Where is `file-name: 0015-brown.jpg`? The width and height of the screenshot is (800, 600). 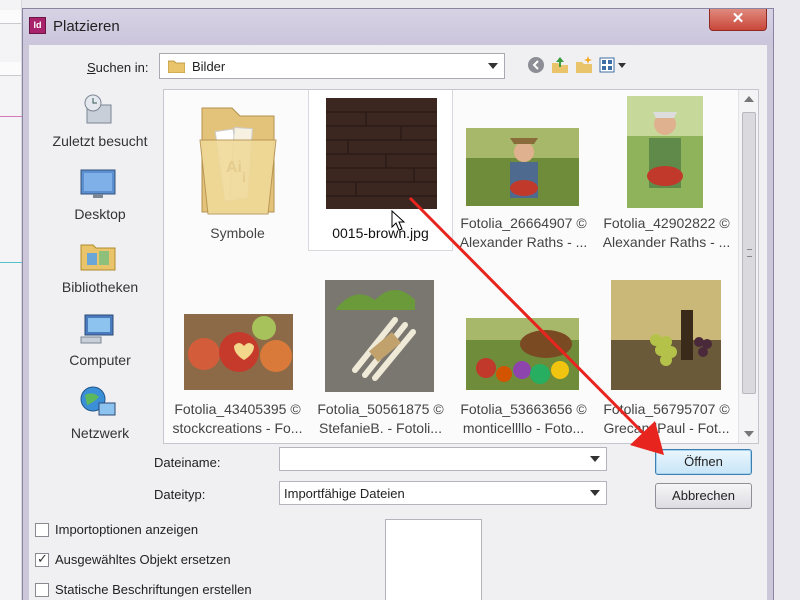 file-name: 0015-brown.jpg is located at coordinates (380, 233).